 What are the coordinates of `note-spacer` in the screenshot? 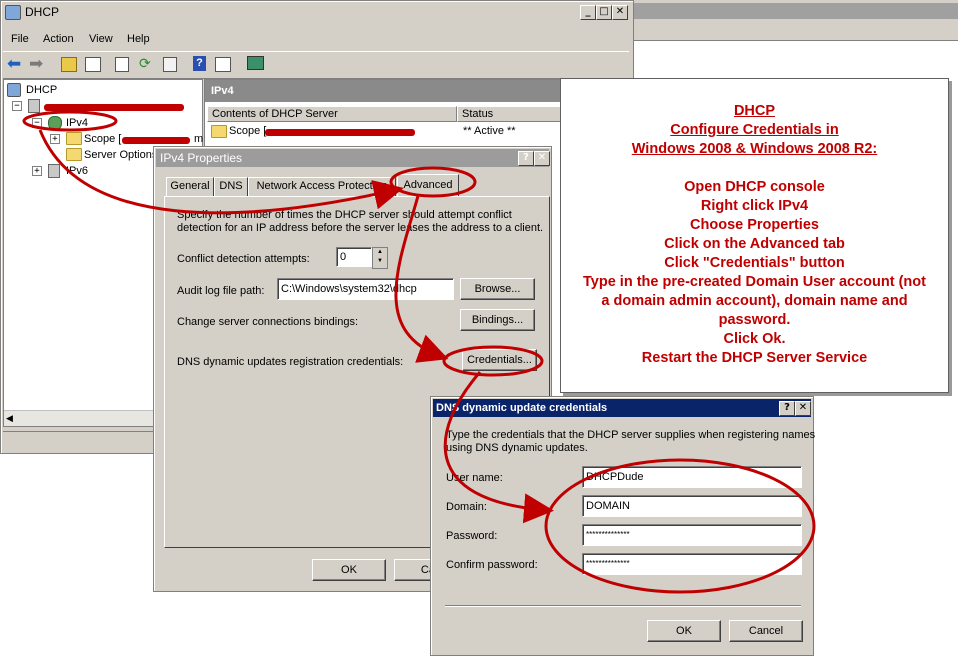 It's located at (754, 168).